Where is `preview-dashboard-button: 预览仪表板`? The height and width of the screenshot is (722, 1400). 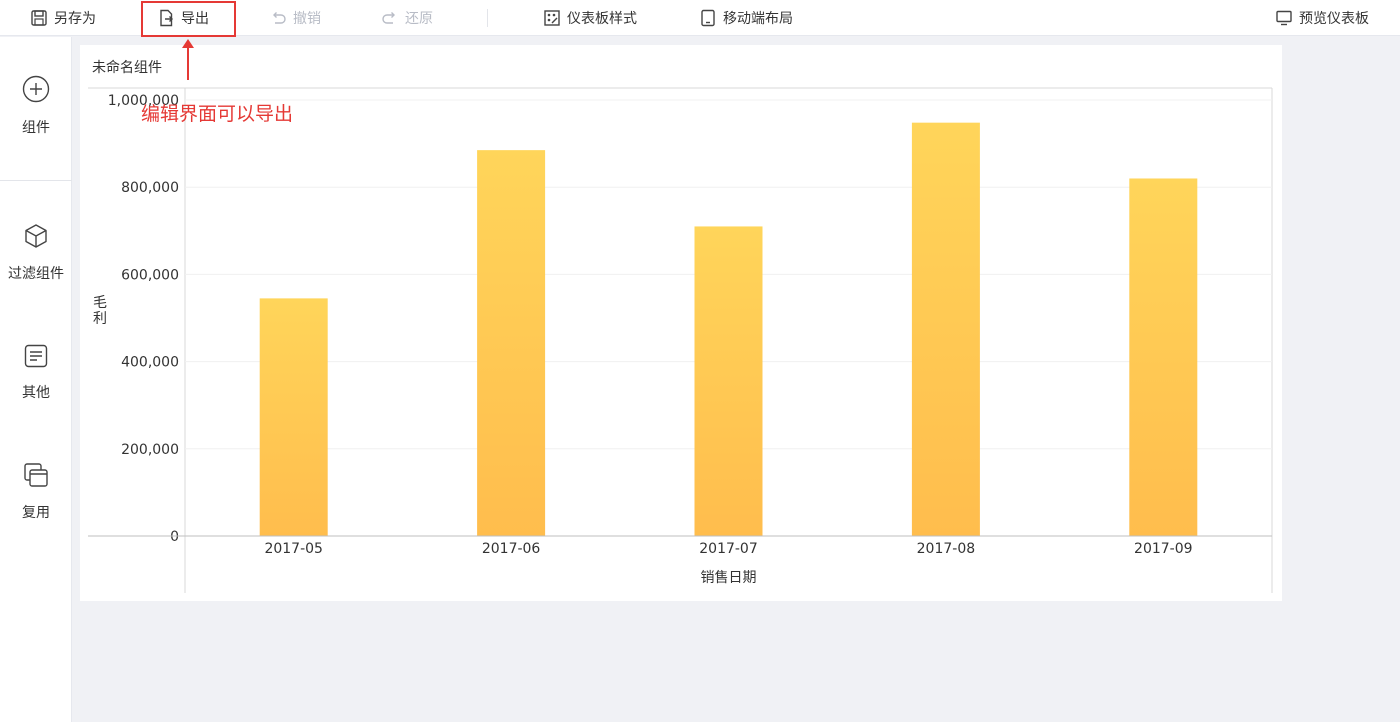 preview-dashboard-button: 预览仪表板 is located at coordinates (1322, 18).